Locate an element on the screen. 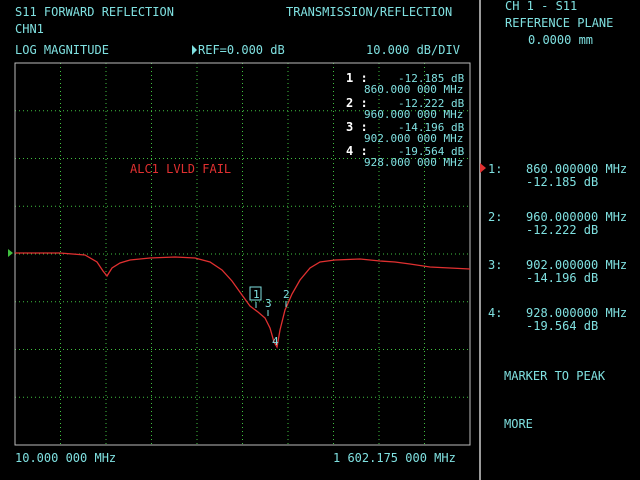 The width and height of the screenshot is (640, 480). marker-1-label: 1 is located at coordinates (256, 294).